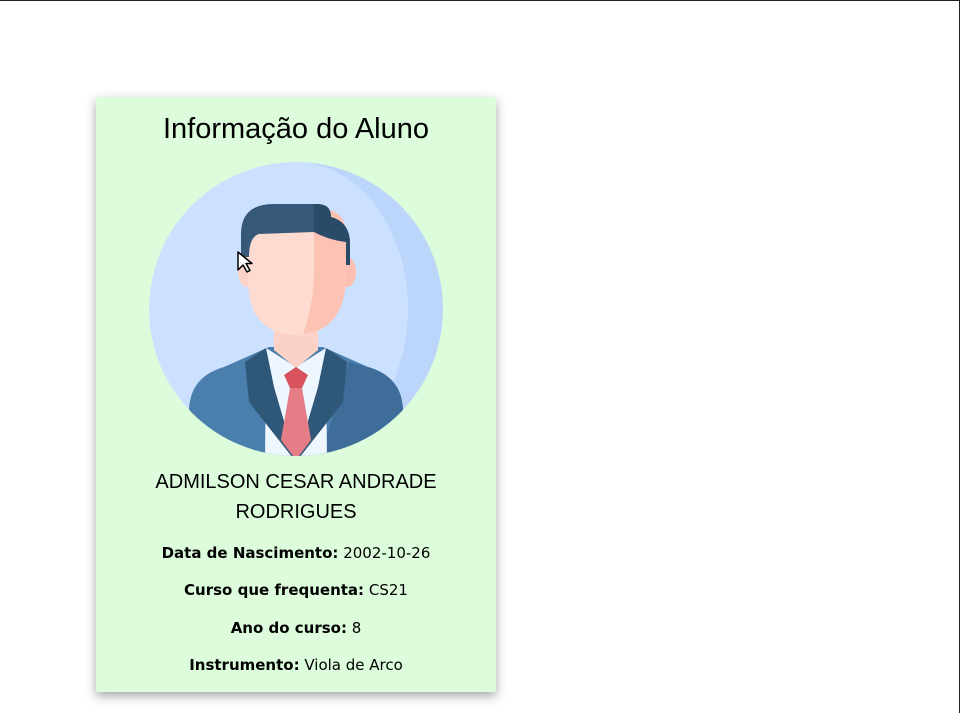 The image size is (961, 713). What do you see at coordinates (387, 553) in the screenshot?
I see `birth-date-value: 2002-10-26` at bounding box center [387, 553].